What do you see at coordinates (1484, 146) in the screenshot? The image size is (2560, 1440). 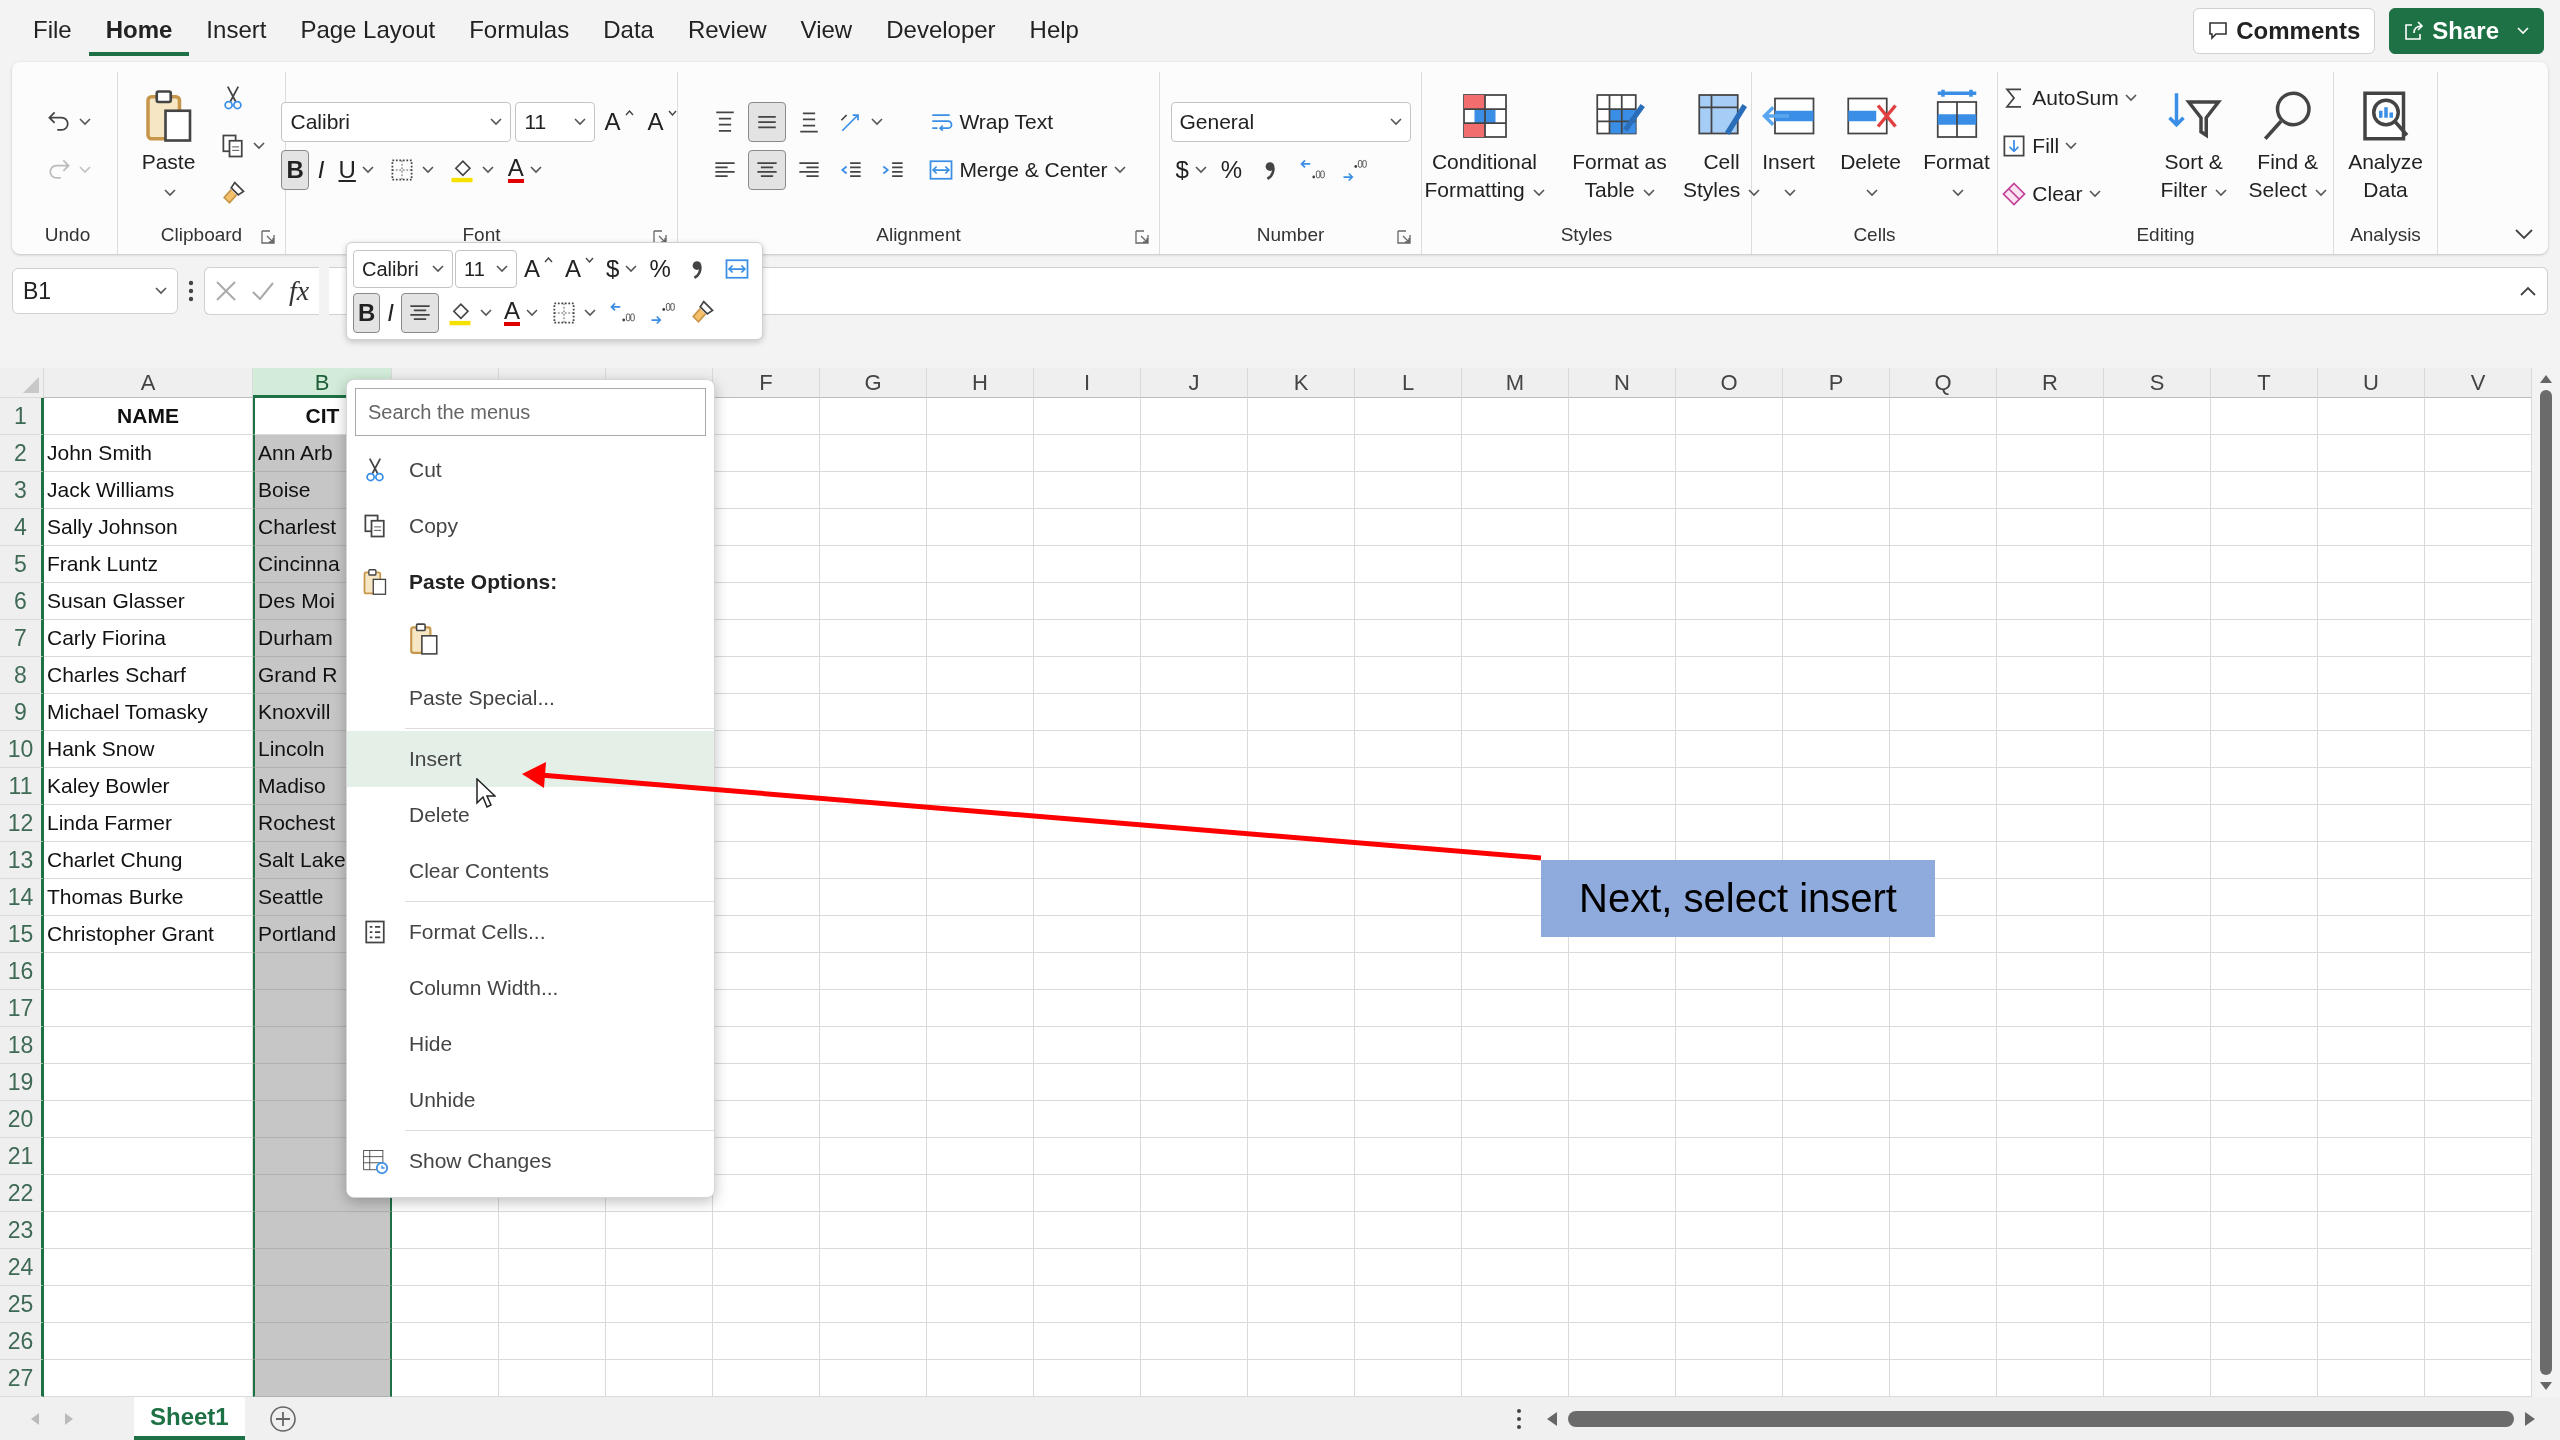 I see `conditional-grid-button: Conditional Formatting` at bounding box center [1484, 146].